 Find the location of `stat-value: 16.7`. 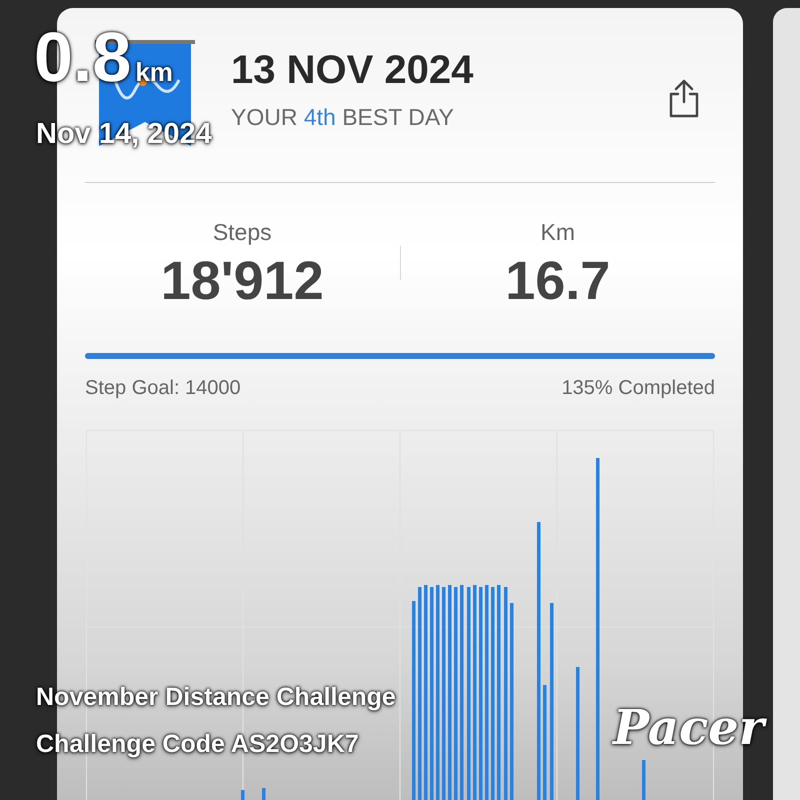

stat-value: 16.7 is located at coordinates (557, 281).